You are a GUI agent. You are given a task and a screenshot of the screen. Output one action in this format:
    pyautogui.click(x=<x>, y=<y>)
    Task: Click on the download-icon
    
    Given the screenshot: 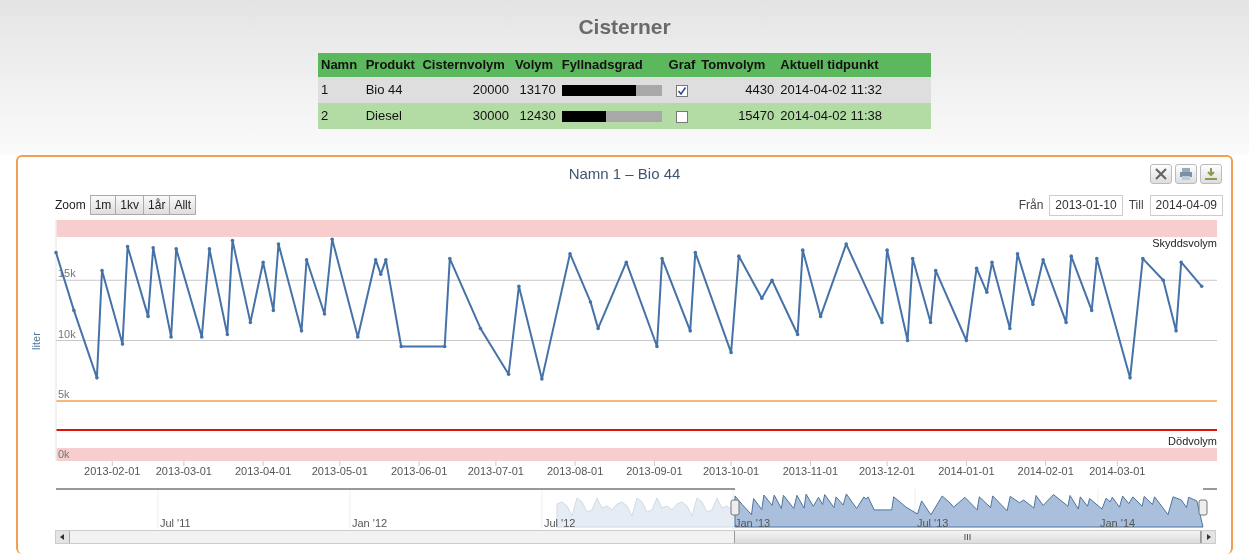 What is the action you would take?
    pyautogui.click(x=1211, y=174)
    